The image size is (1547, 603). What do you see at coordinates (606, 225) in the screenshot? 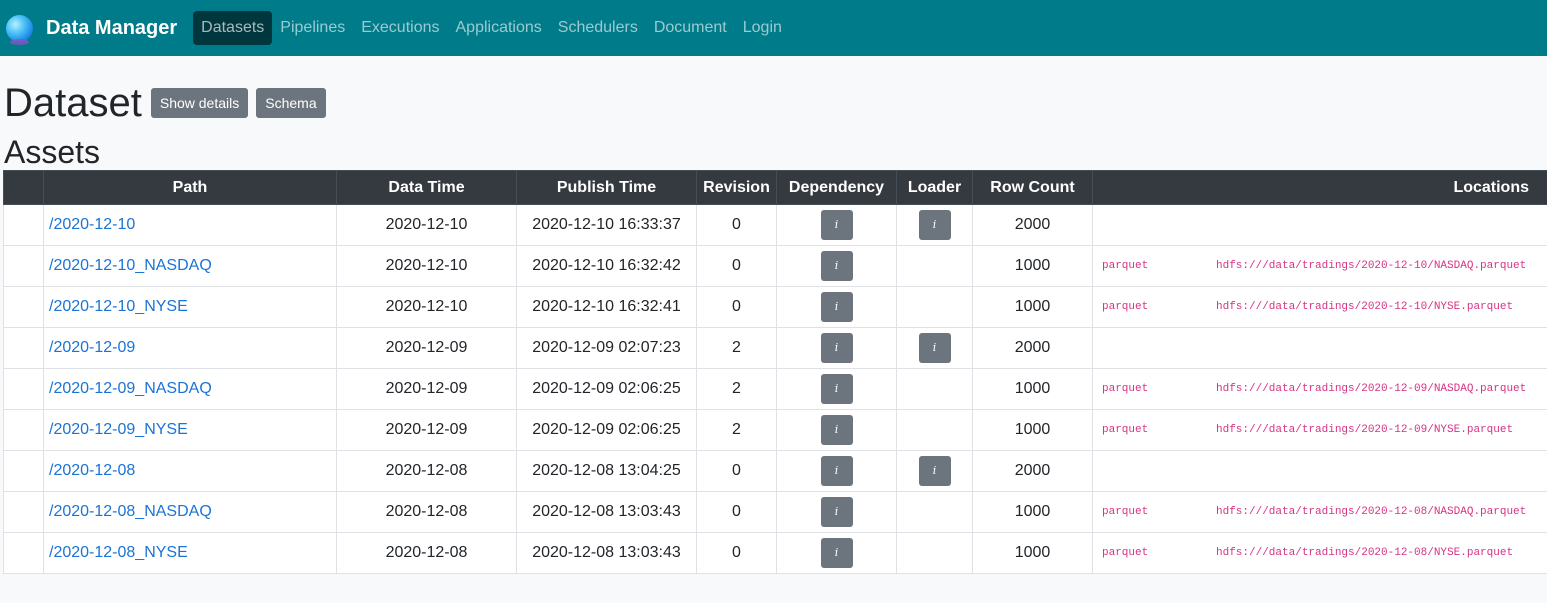
I see `publish-time-cell: 2020-12-10 16:33:37` at bounding box center [606, 225].